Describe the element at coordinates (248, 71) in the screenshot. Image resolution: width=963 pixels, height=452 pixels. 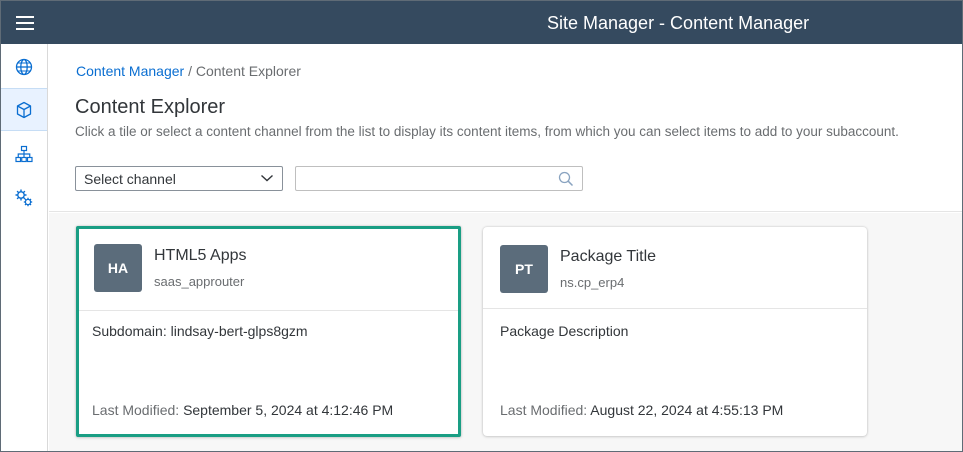
I see `breadcrumb-current: Content Explorer` at that location.